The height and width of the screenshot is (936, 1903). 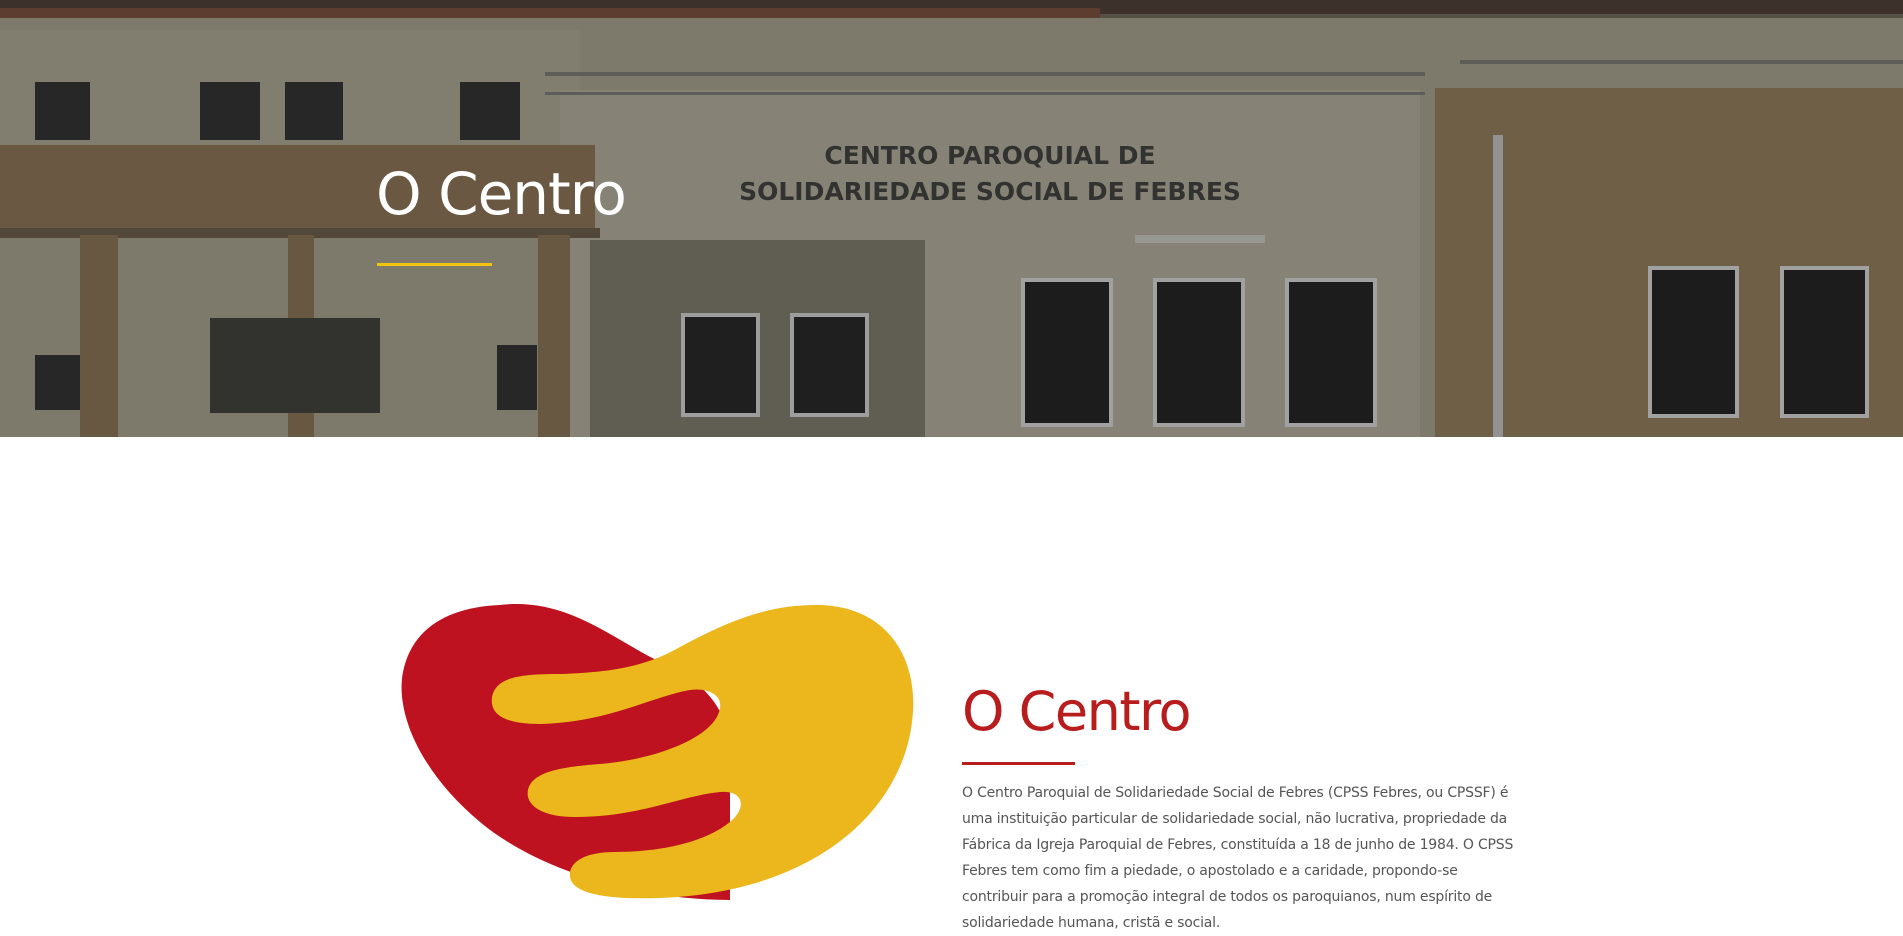 What do you see at coordinates (1077, 711) in the screenshot?
I see `section-title: O Centro` at bounding box center [1077, 711].